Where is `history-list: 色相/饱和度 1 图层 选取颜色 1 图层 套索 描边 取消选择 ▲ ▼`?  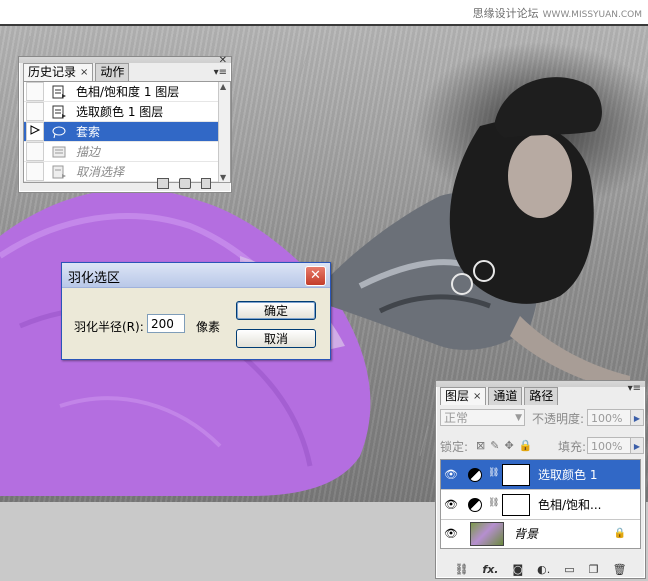
history-list: 色相/饱和度 1 图层 选取颜色 1 图层 套索 描边 取消选择 ▲ ▼ is located at coordinates (127, 132).